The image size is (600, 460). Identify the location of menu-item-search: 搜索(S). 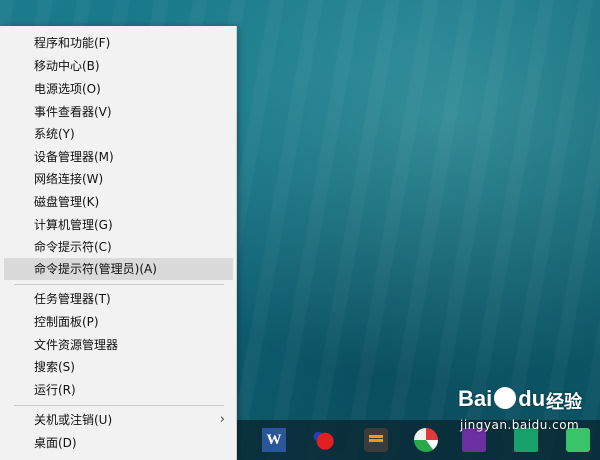
(118, 367).